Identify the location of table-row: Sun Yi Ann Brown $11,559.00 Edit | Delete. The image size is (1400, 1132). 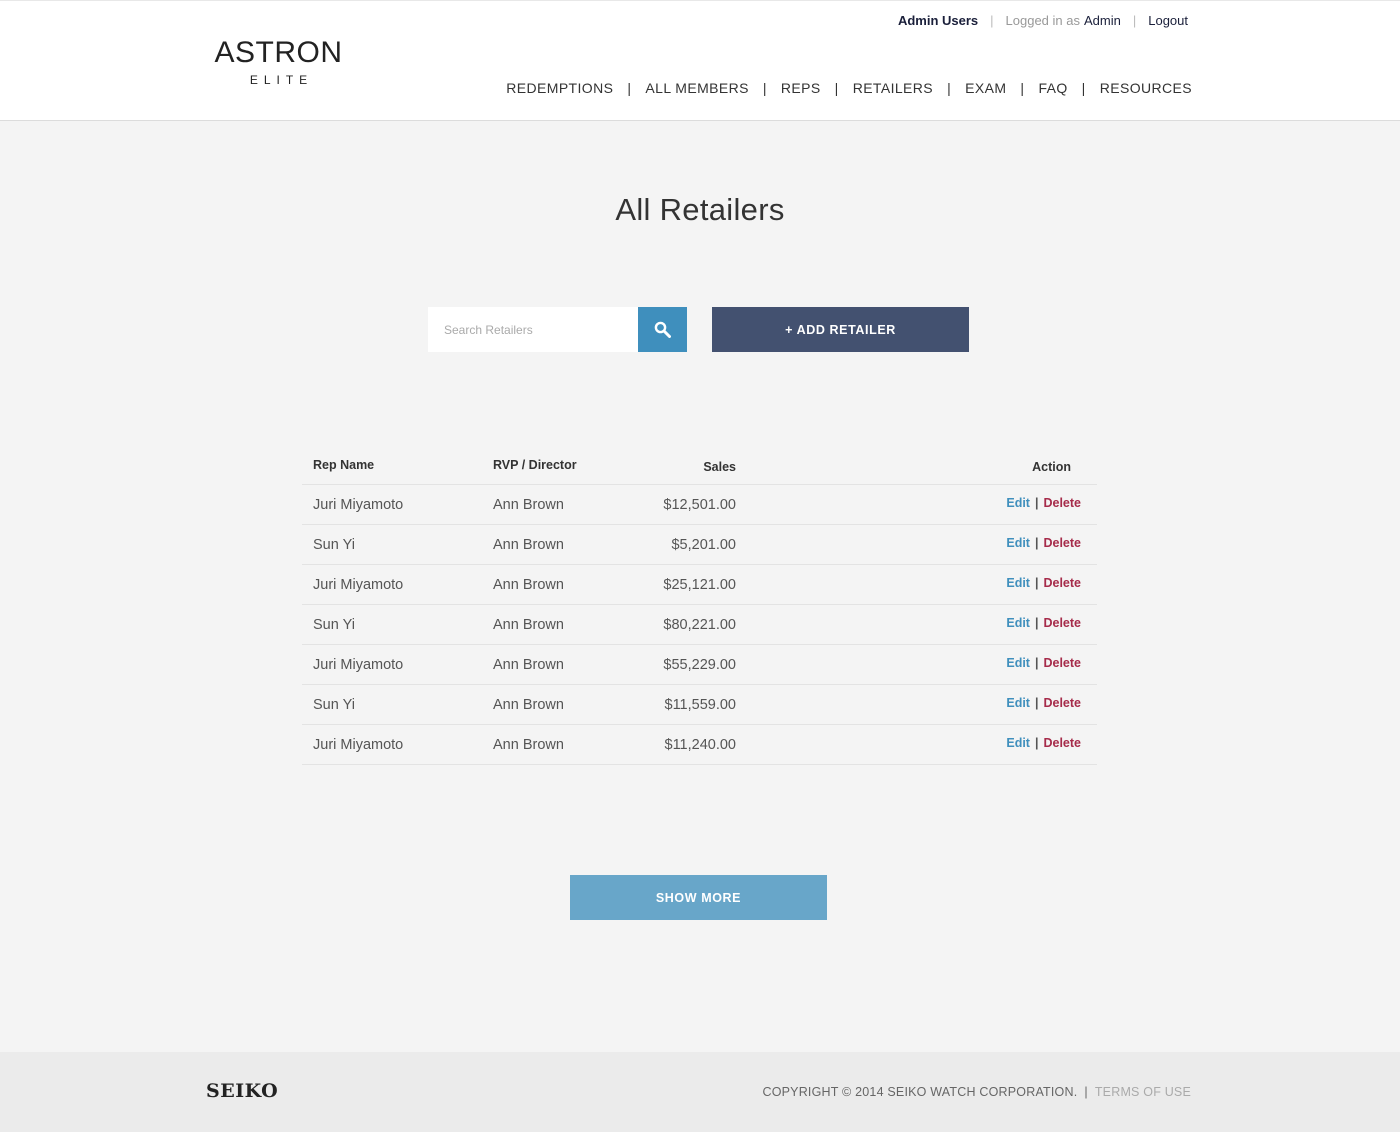
(699, 705).